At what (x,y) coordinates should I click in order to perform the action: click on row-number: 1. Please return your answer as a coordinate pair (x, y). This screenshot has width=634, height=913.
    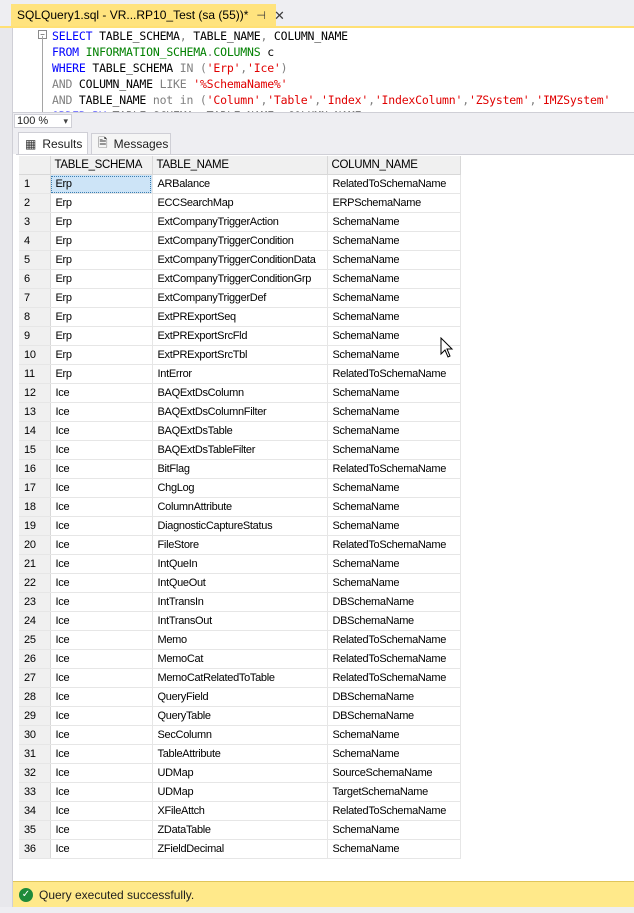
    Looking at the image, I should click on (35, 184).